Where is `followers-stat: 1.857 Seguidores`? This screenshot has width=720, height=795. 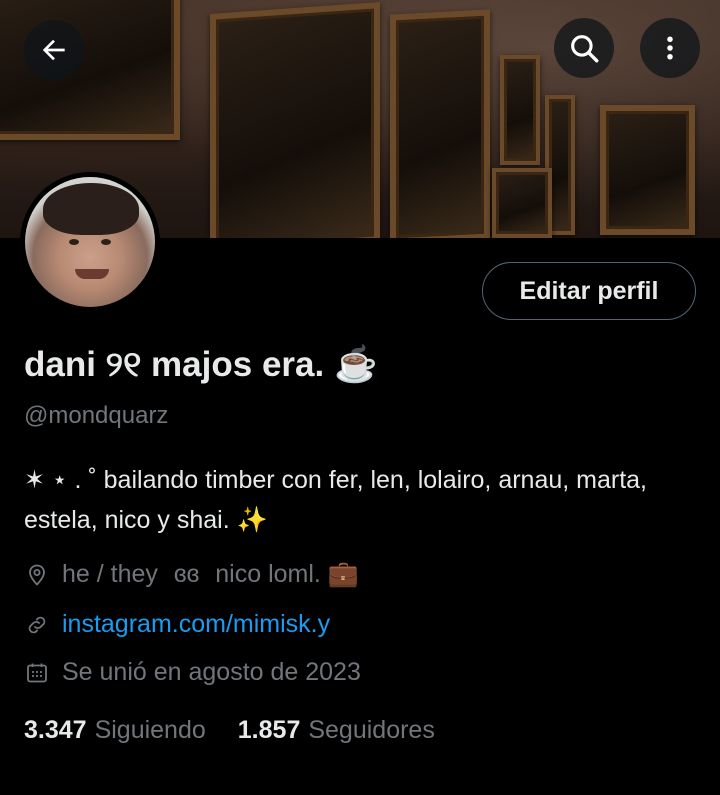
followers-stat: 1.857 Seguidores is located at coordinates (336, 730).